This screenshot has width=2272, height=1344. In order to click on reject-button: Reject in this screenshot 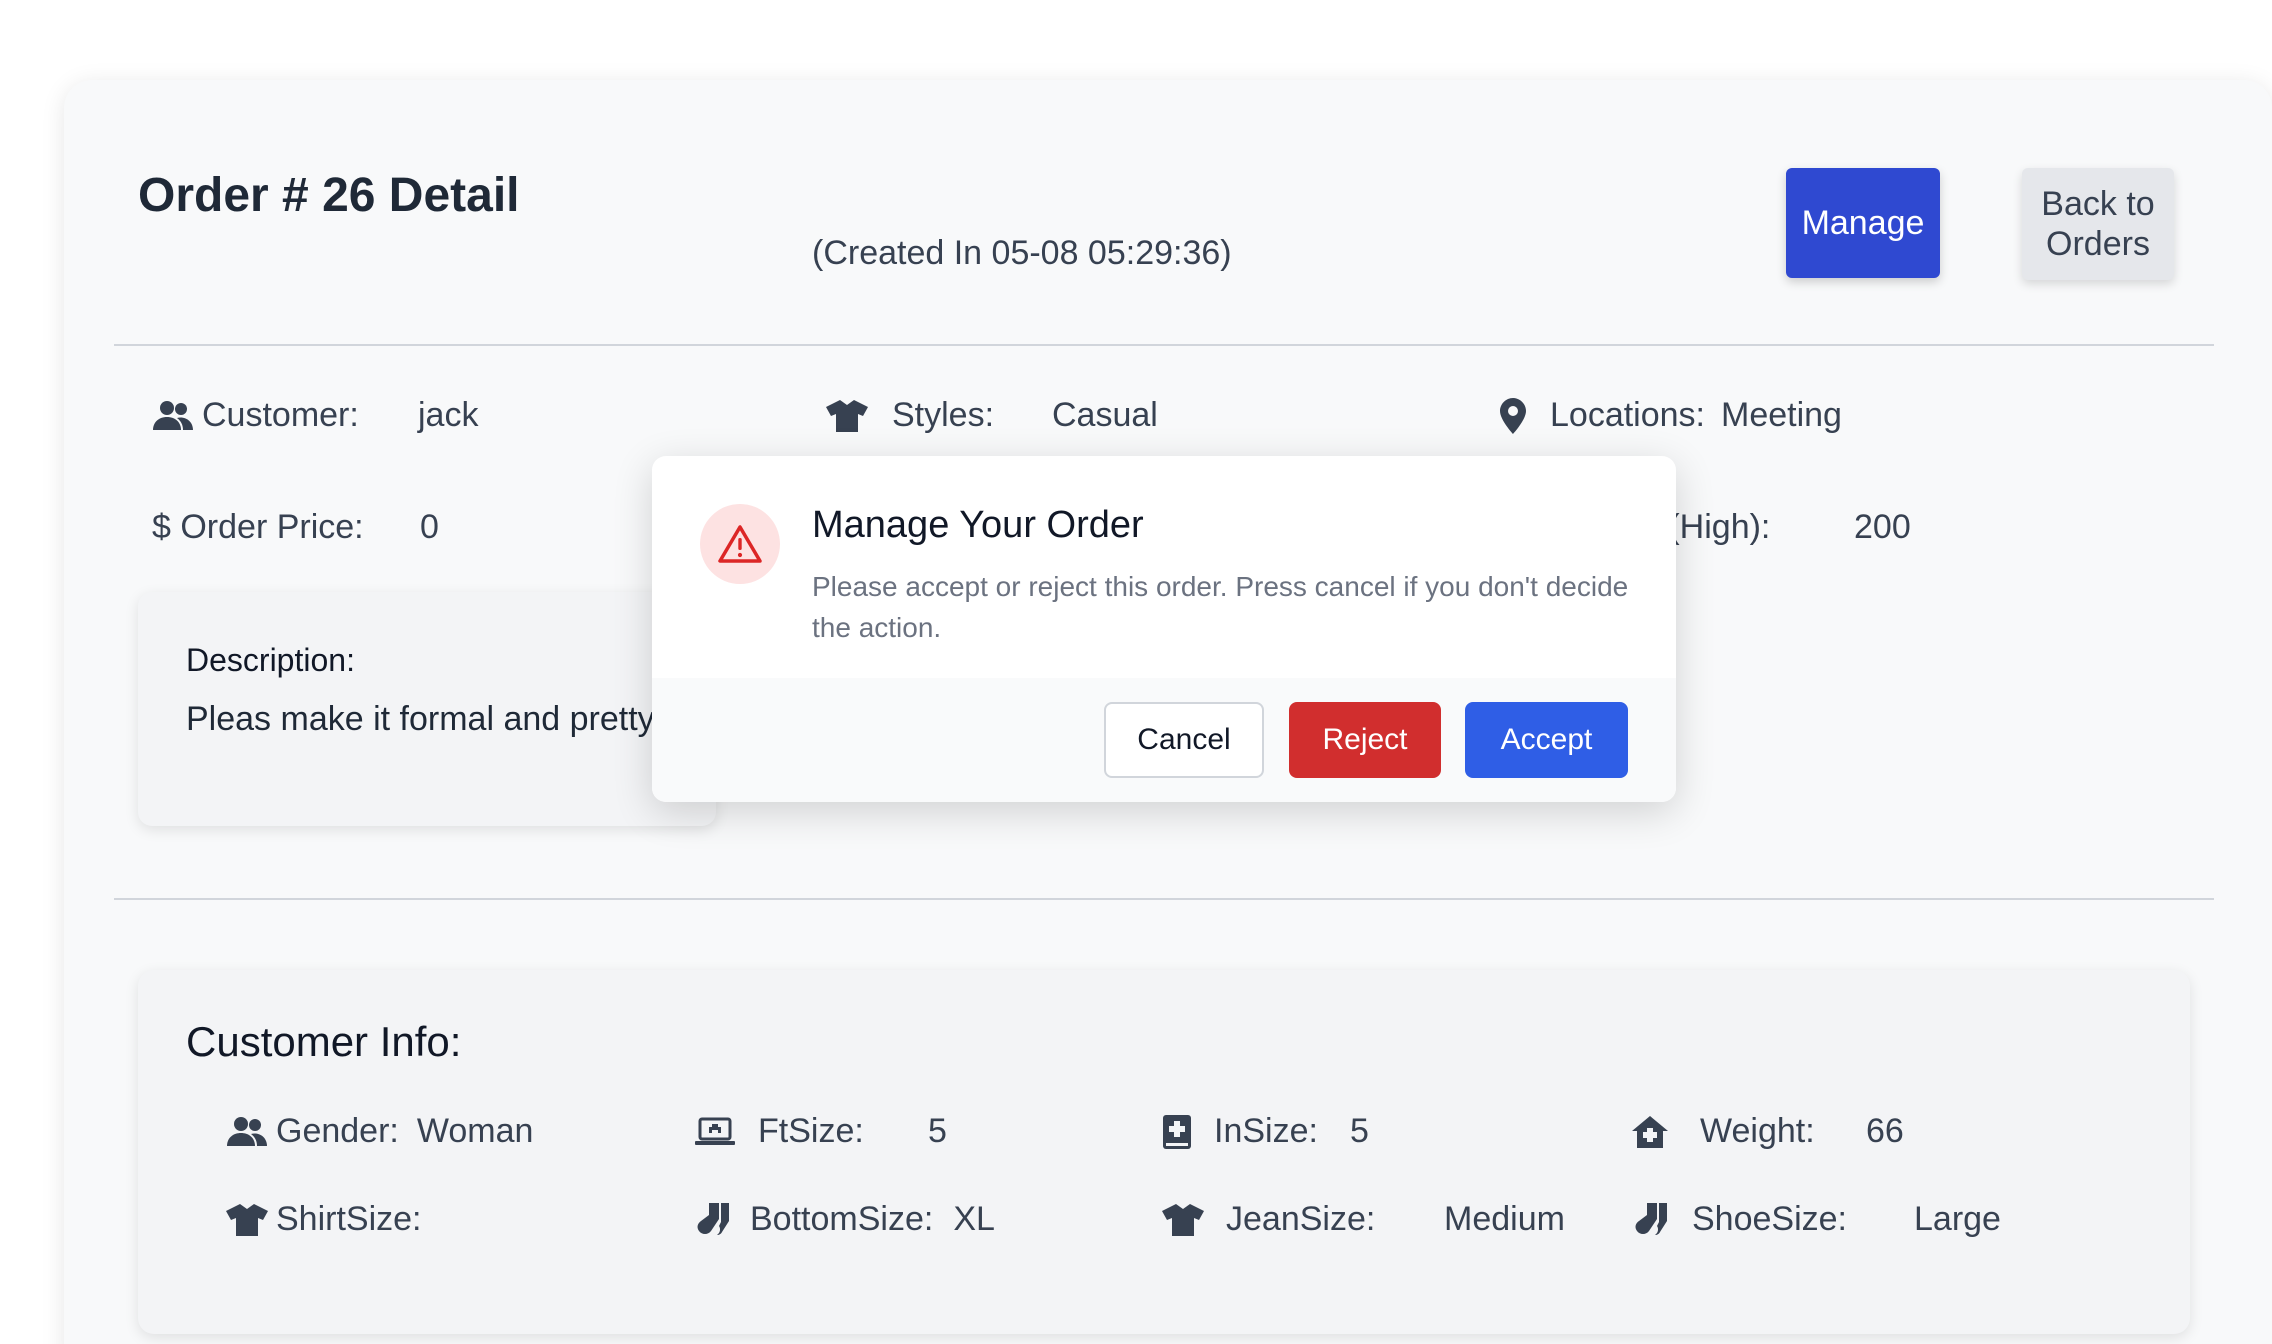, I will do `click(1365, 740)`.